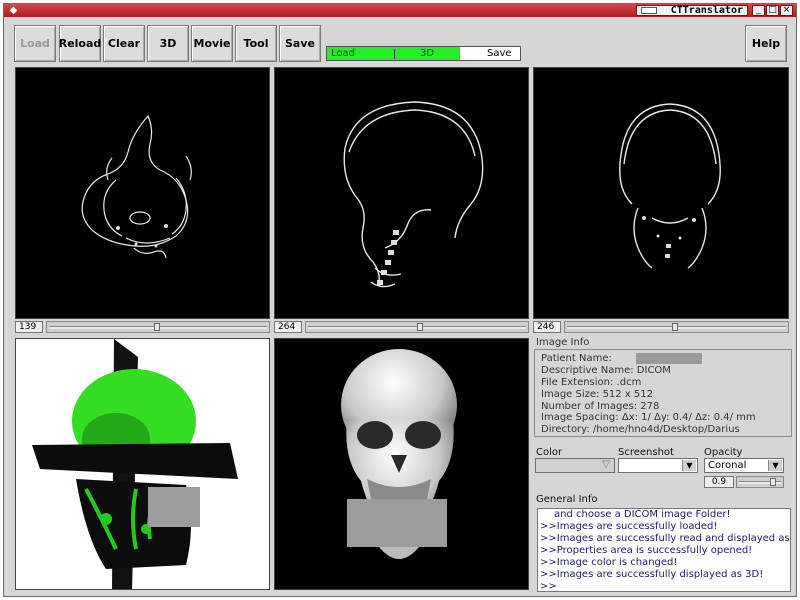 This screenshot has height=600, width=800. What do you see at coordinates (642, 514) in the screenshot?
I see `log-line: and choose a DICOM image Folder!` at bounding box center [642, 514].